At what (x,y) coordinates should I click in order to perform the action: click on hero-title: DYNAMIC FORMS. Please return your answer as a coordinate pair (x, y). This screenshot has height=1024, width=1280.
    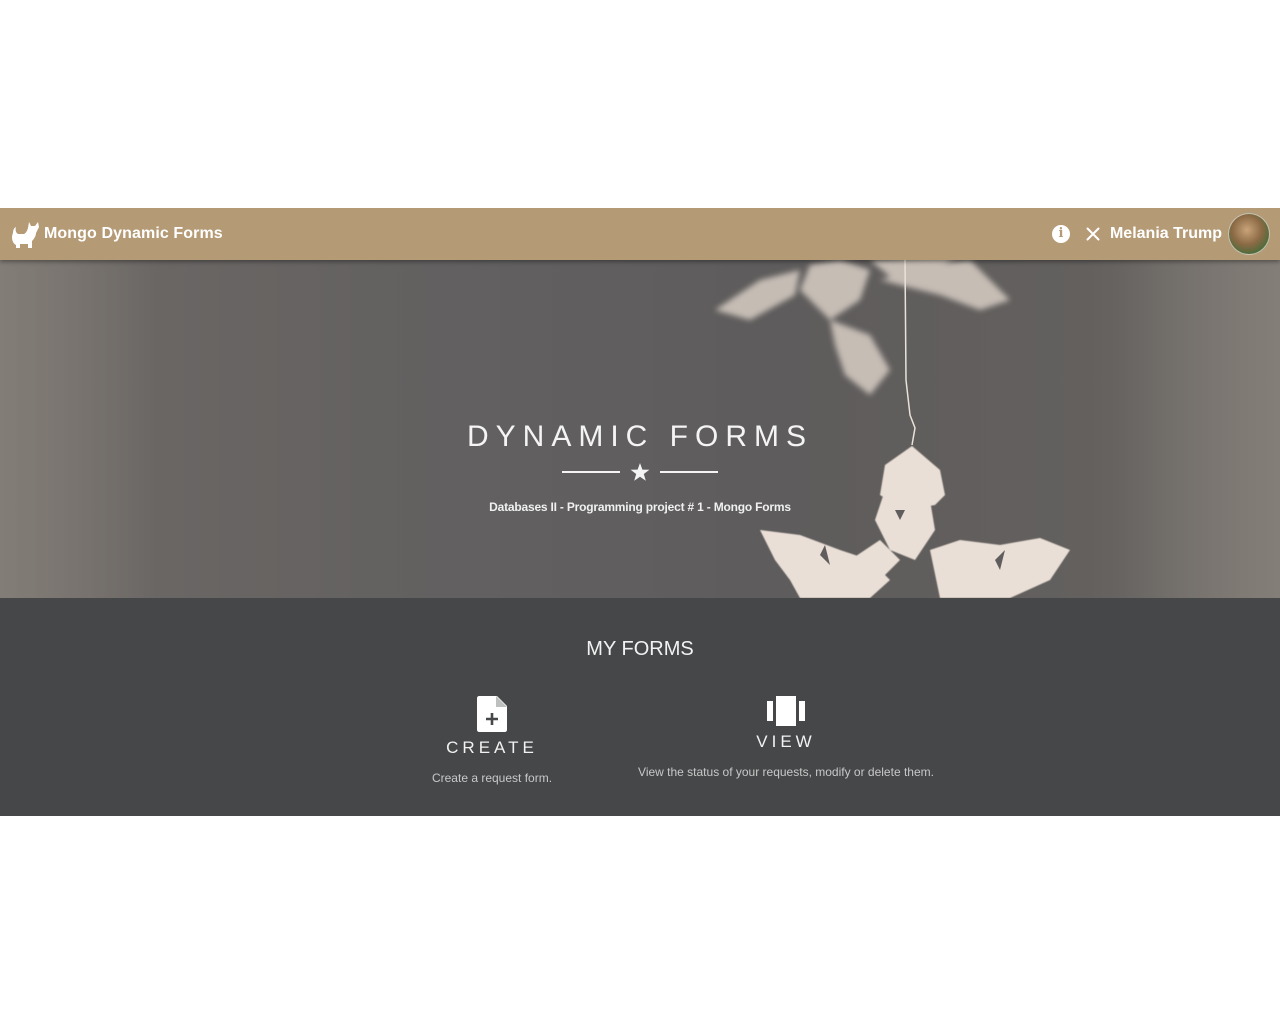
    Looking at the image, I should click on (640, 436).